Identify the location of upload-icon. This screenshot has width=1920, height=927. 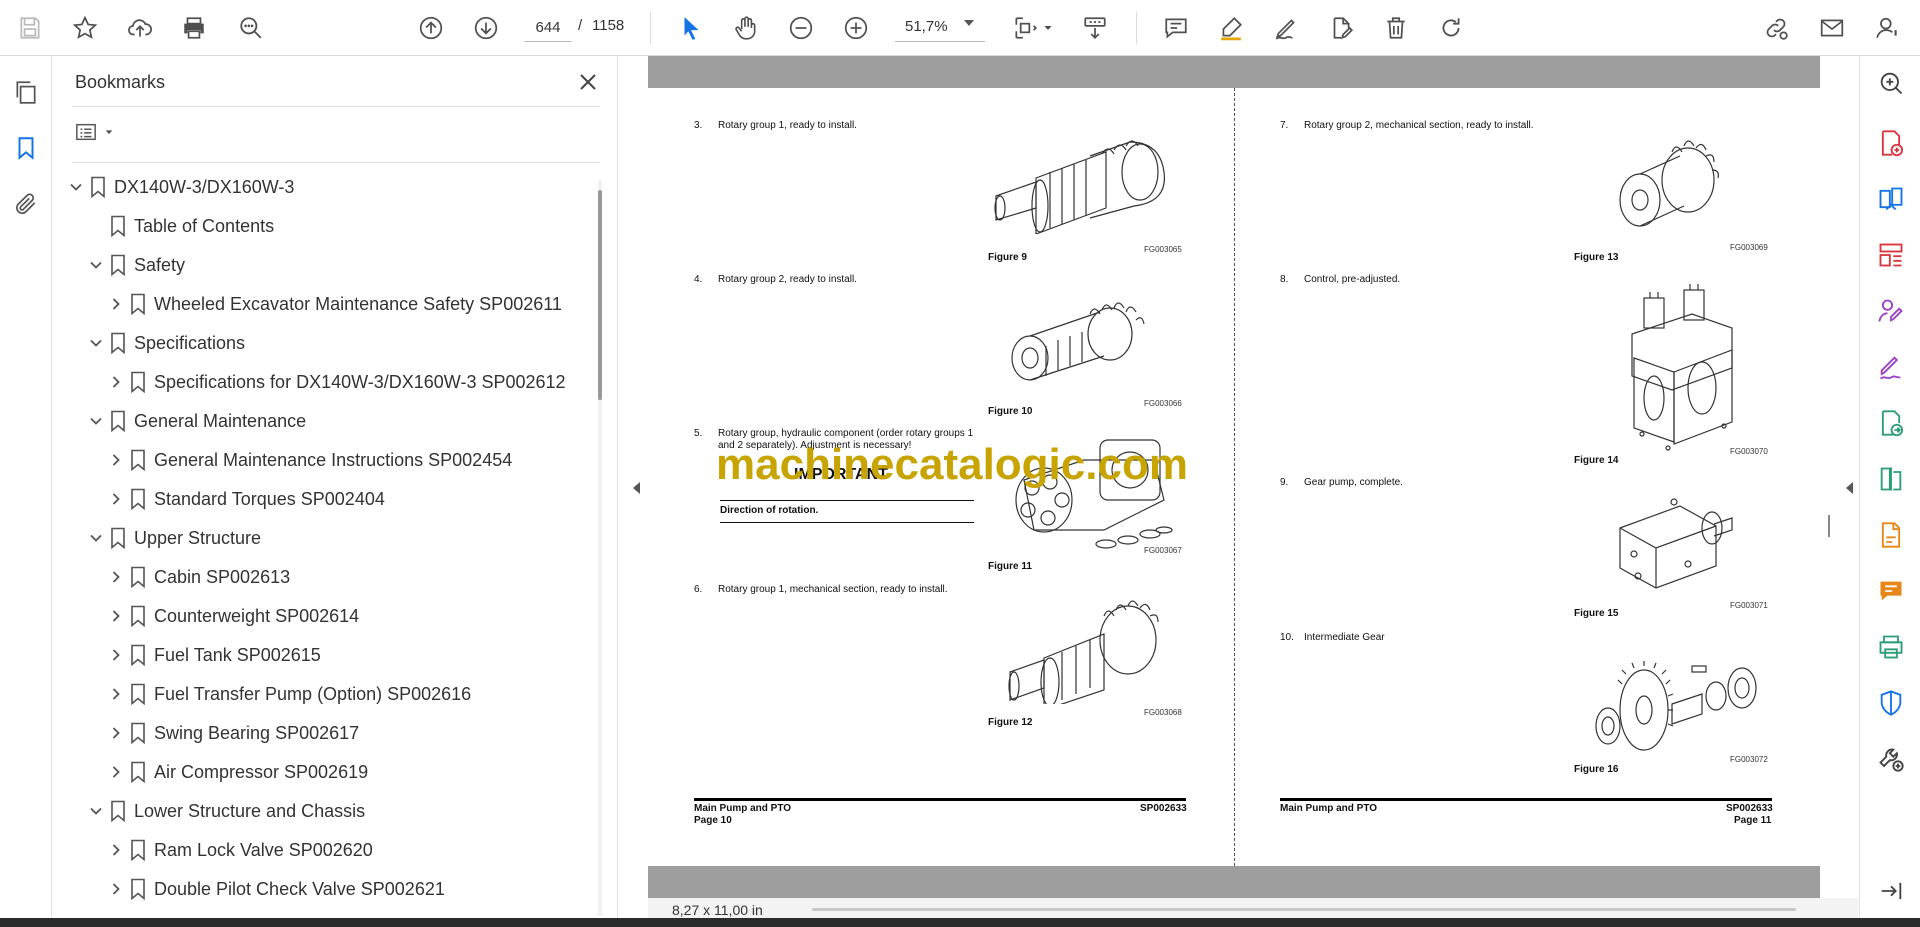
(140, 28).